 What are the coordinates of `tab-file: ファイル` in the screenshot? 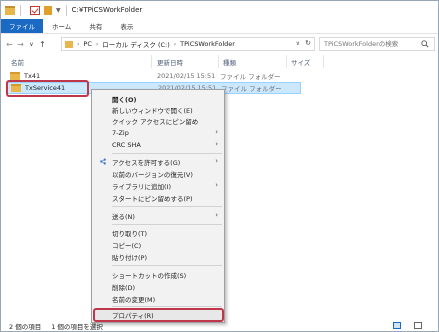 It's located at (22, 26).